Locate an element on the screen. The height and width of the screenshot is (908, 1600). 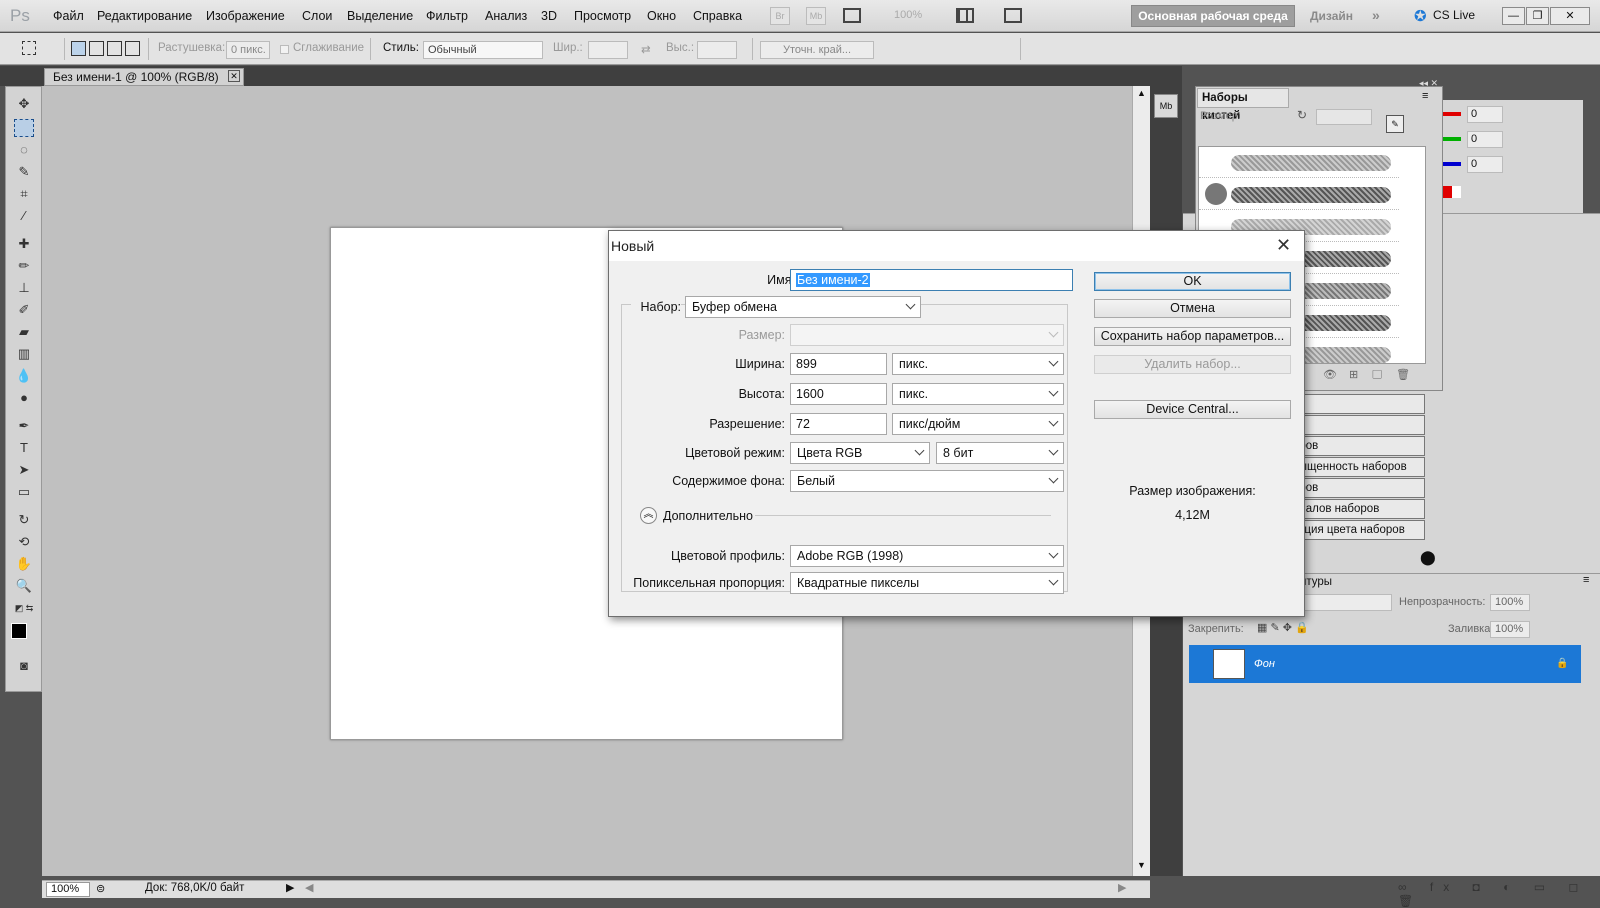
layer-row-background is located at coordinates (1385, 664).